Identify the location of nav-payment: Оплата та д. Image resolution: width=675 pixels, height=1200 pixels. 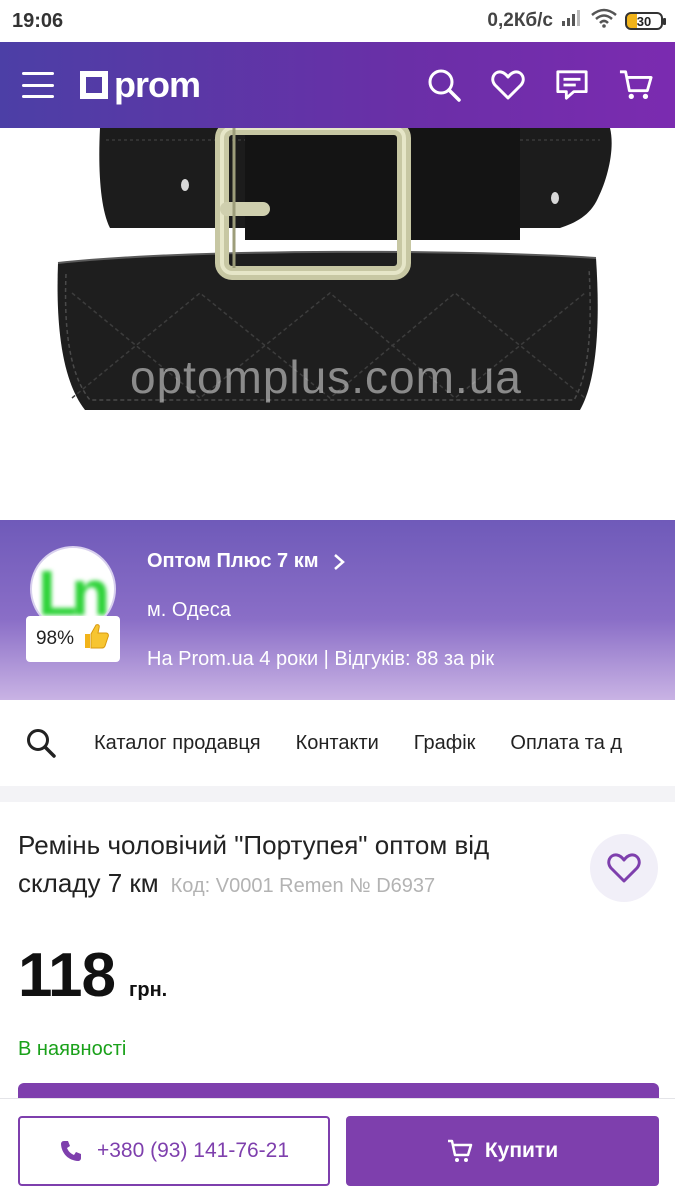
(566, 743).